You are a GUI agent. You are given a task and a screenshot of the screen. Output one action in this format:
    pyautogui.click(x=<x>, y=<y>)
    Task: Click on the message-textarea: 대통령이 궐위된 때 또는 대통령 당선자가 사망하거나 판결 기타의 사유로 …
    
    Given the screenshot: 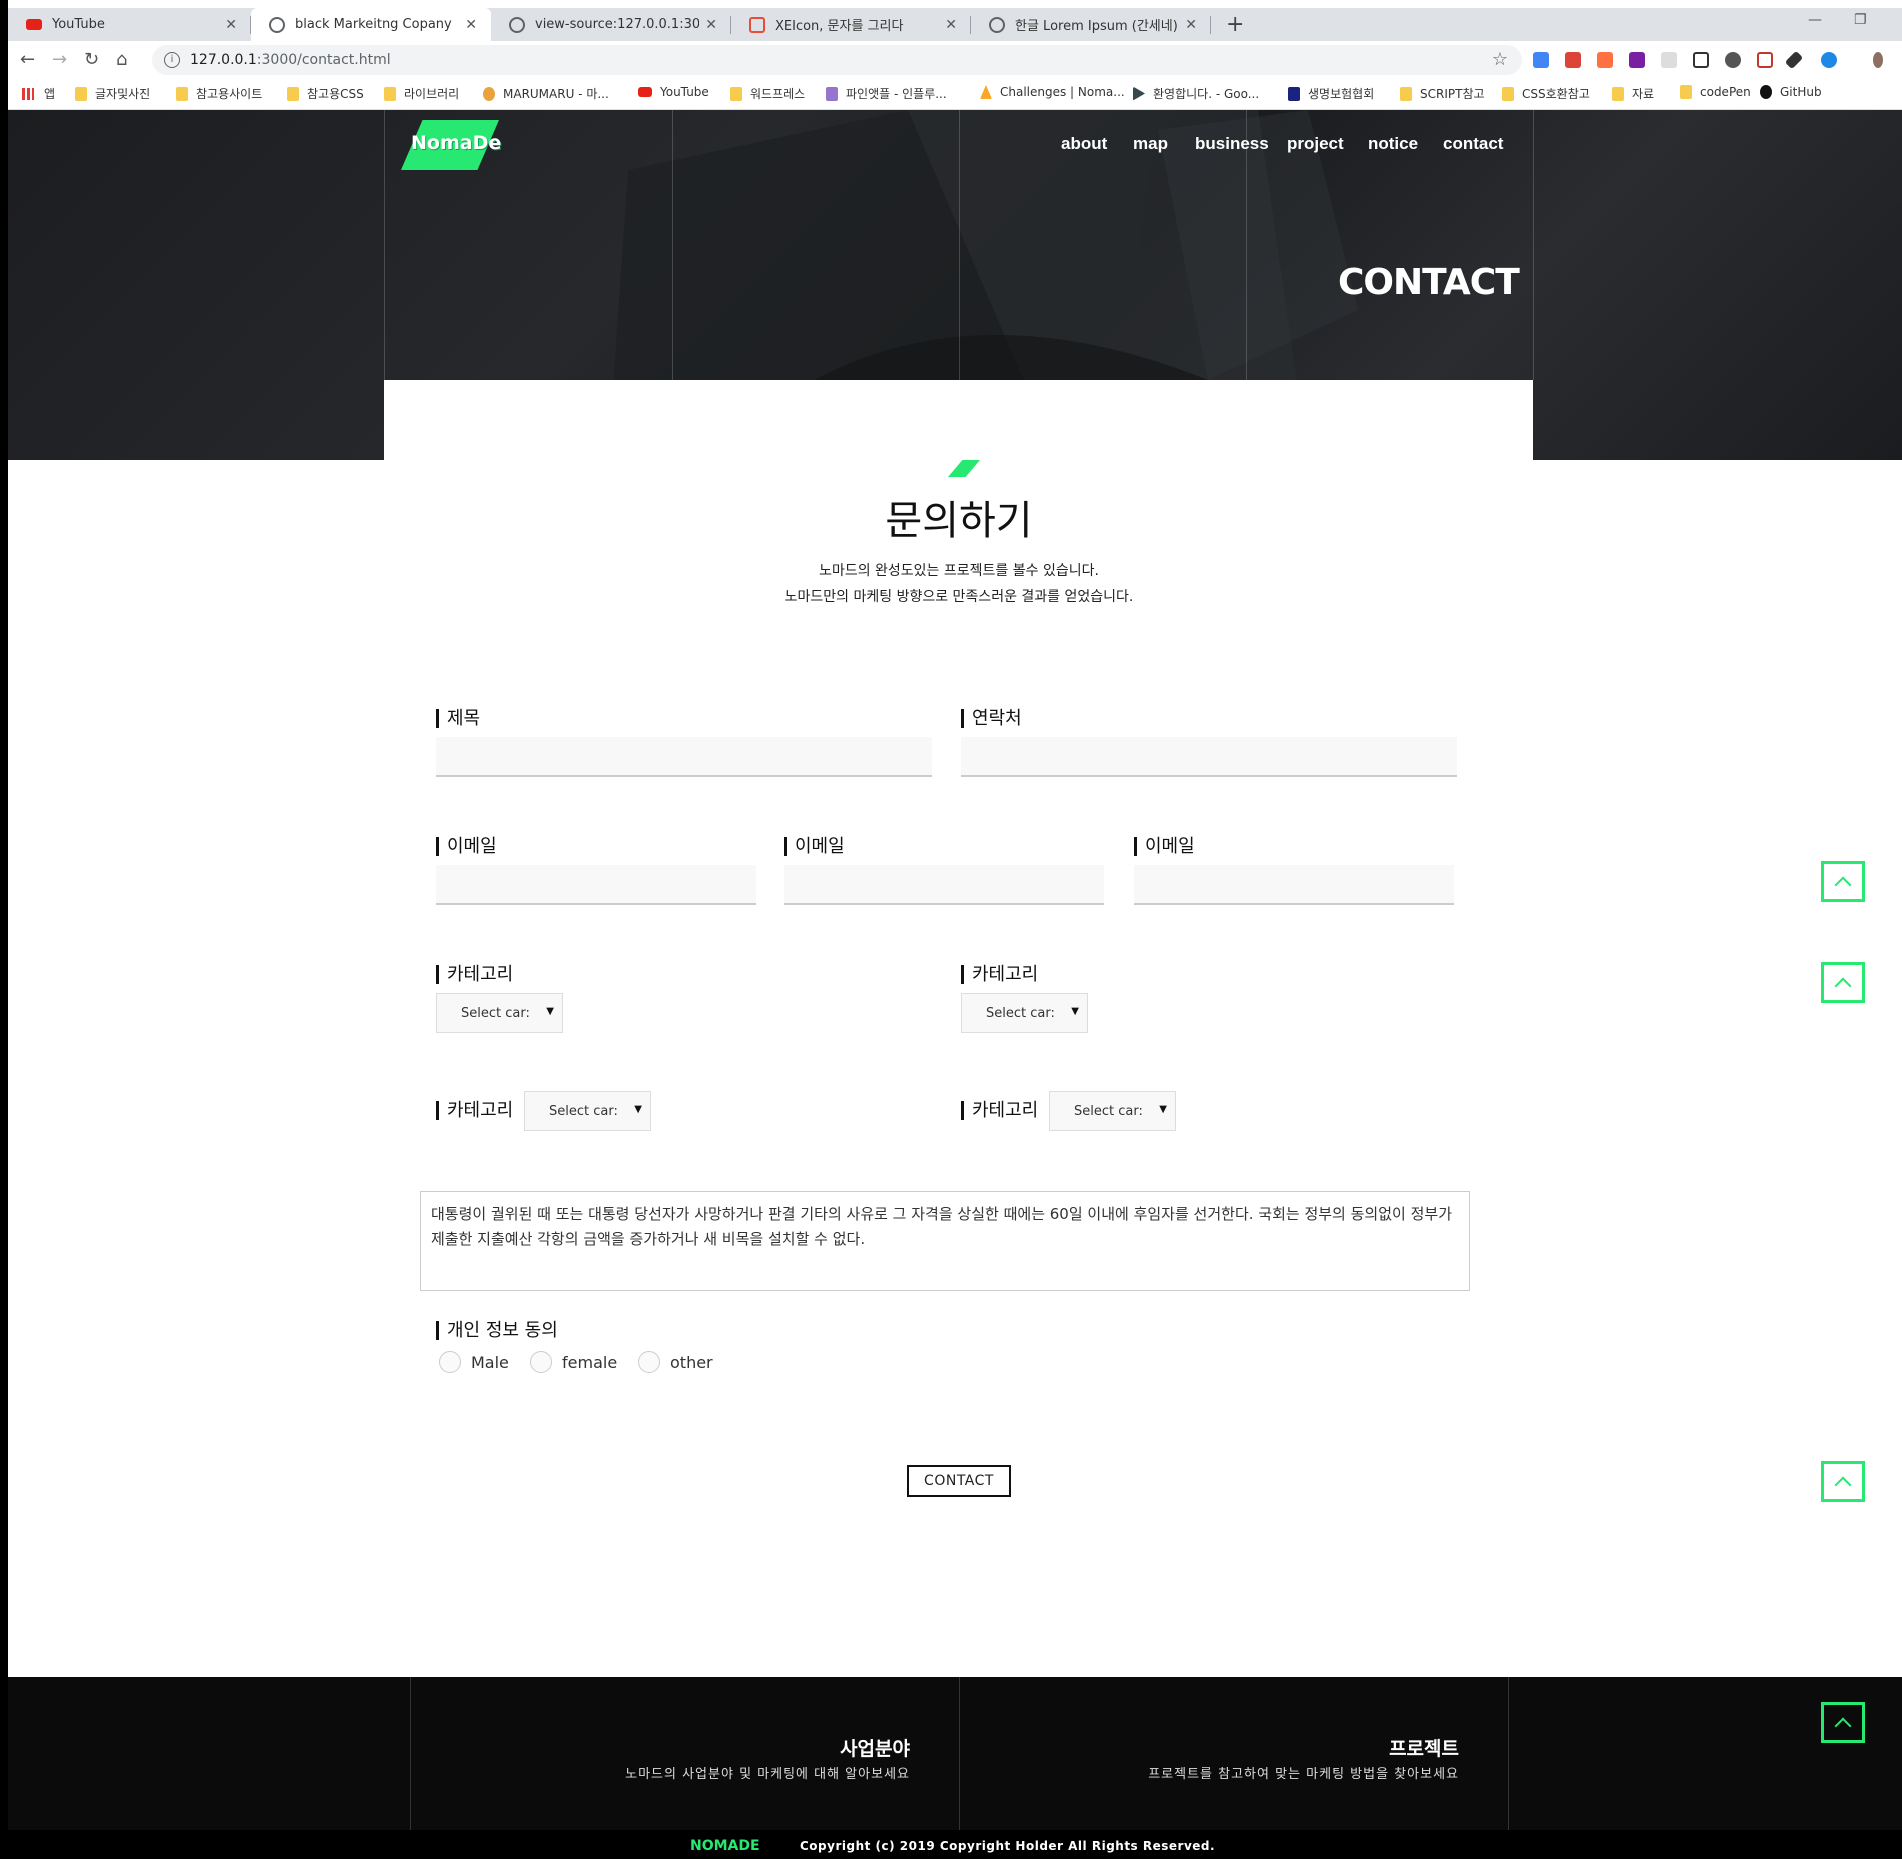 What is the action you would take?
    pyautogui.click(x=945, y=1241)
    